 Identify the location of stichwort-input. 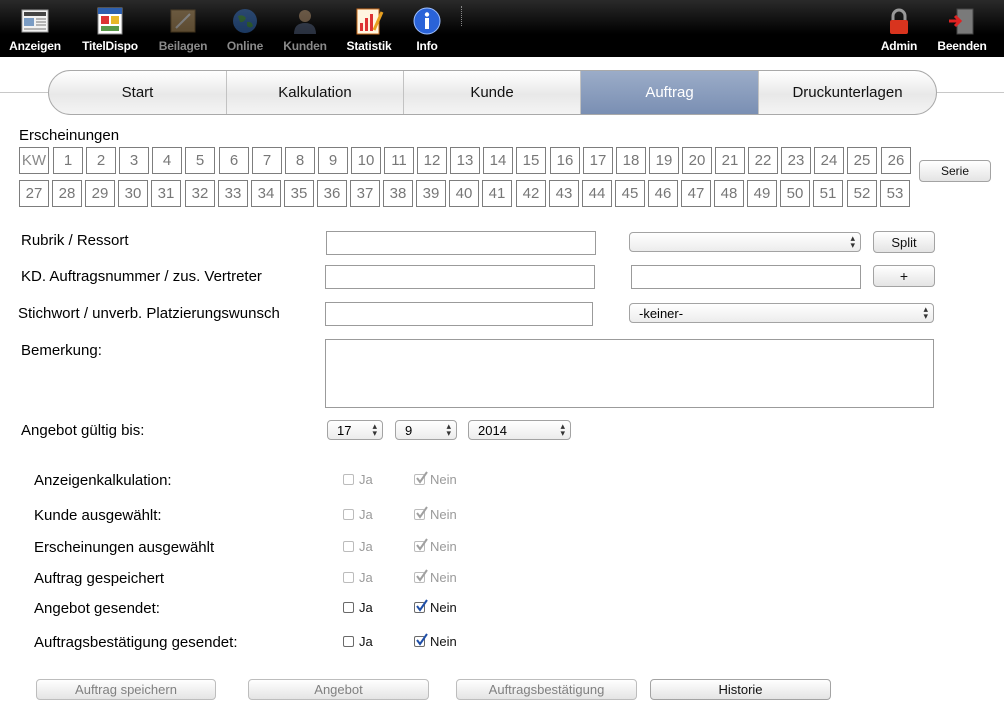
(459, 314).